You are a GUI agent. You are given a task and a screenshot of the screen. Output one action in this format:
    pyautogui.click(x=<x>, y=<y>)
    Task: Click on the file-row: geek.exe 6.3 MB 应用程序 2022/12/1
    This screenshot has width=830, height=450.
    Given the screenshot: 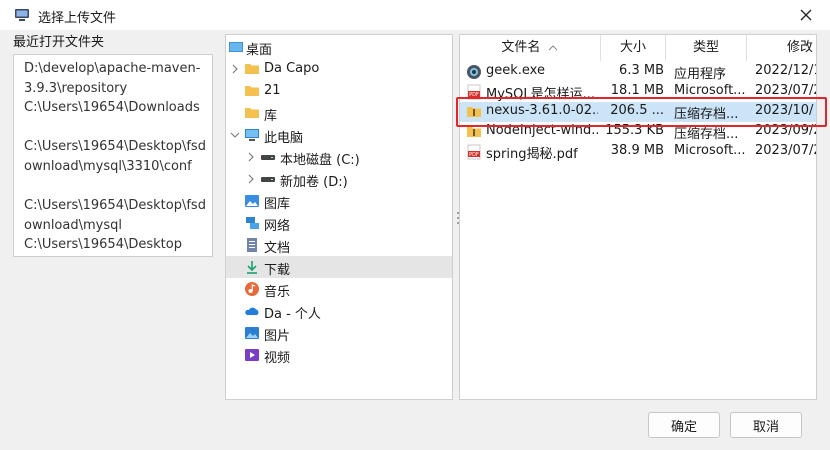 What is the action you would take?
    pyautogui.click(x=638, y=72)
    